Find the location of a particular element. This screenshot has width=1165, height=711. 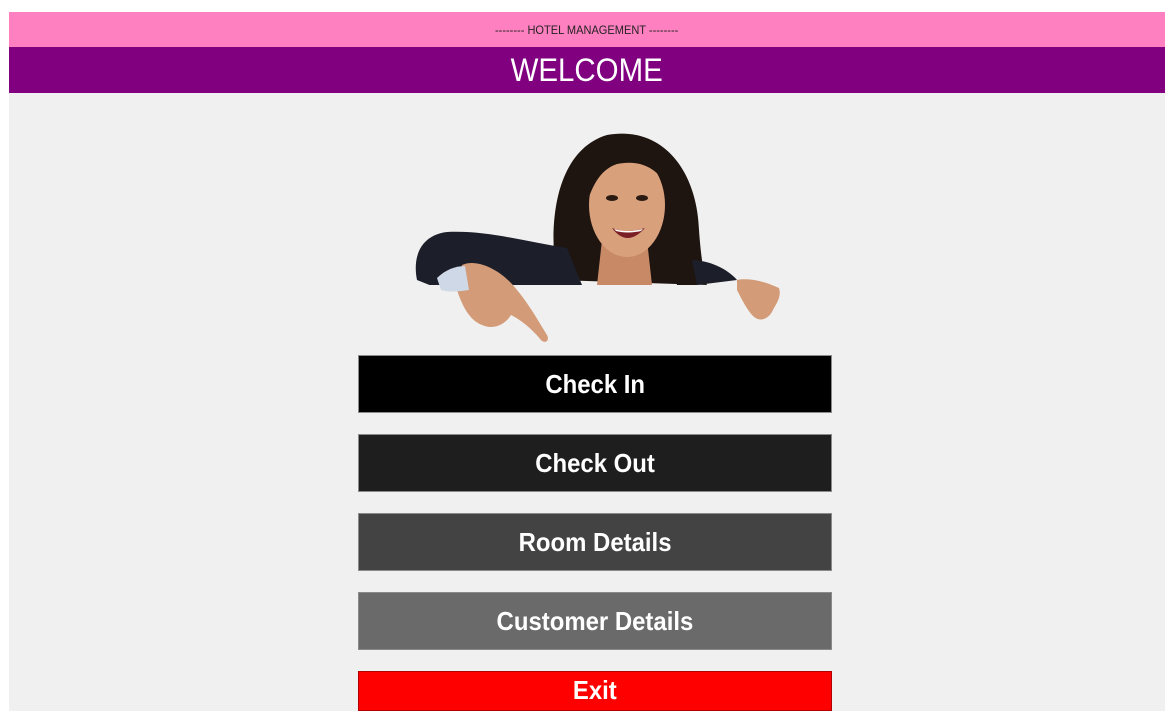

left-eye is located at coordinates (612, 198).